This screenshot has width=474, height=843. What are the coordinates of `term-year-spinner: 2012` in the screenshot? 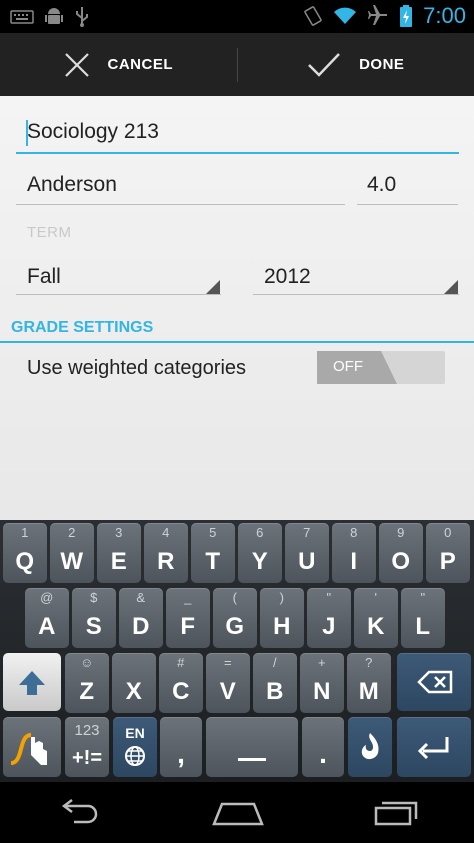 It's located at (287, 277).